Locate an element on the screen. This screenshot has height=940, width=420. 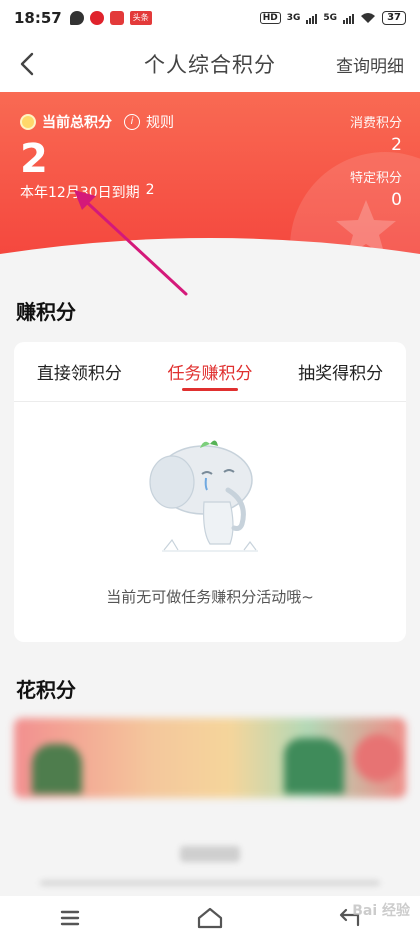
expiry-info: 本年12月30日到期 2 is located at coordinates (87, 192).